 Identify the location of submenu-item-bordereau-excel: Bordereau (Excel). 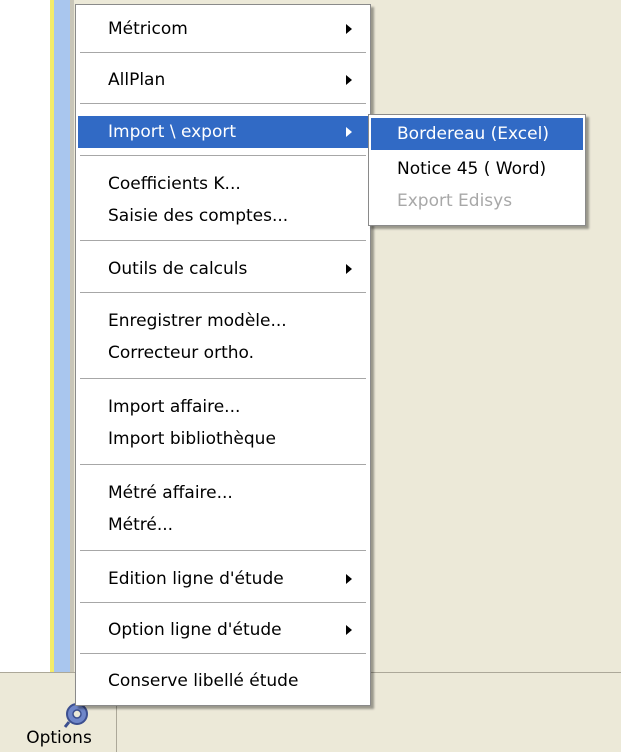
(477, 134).